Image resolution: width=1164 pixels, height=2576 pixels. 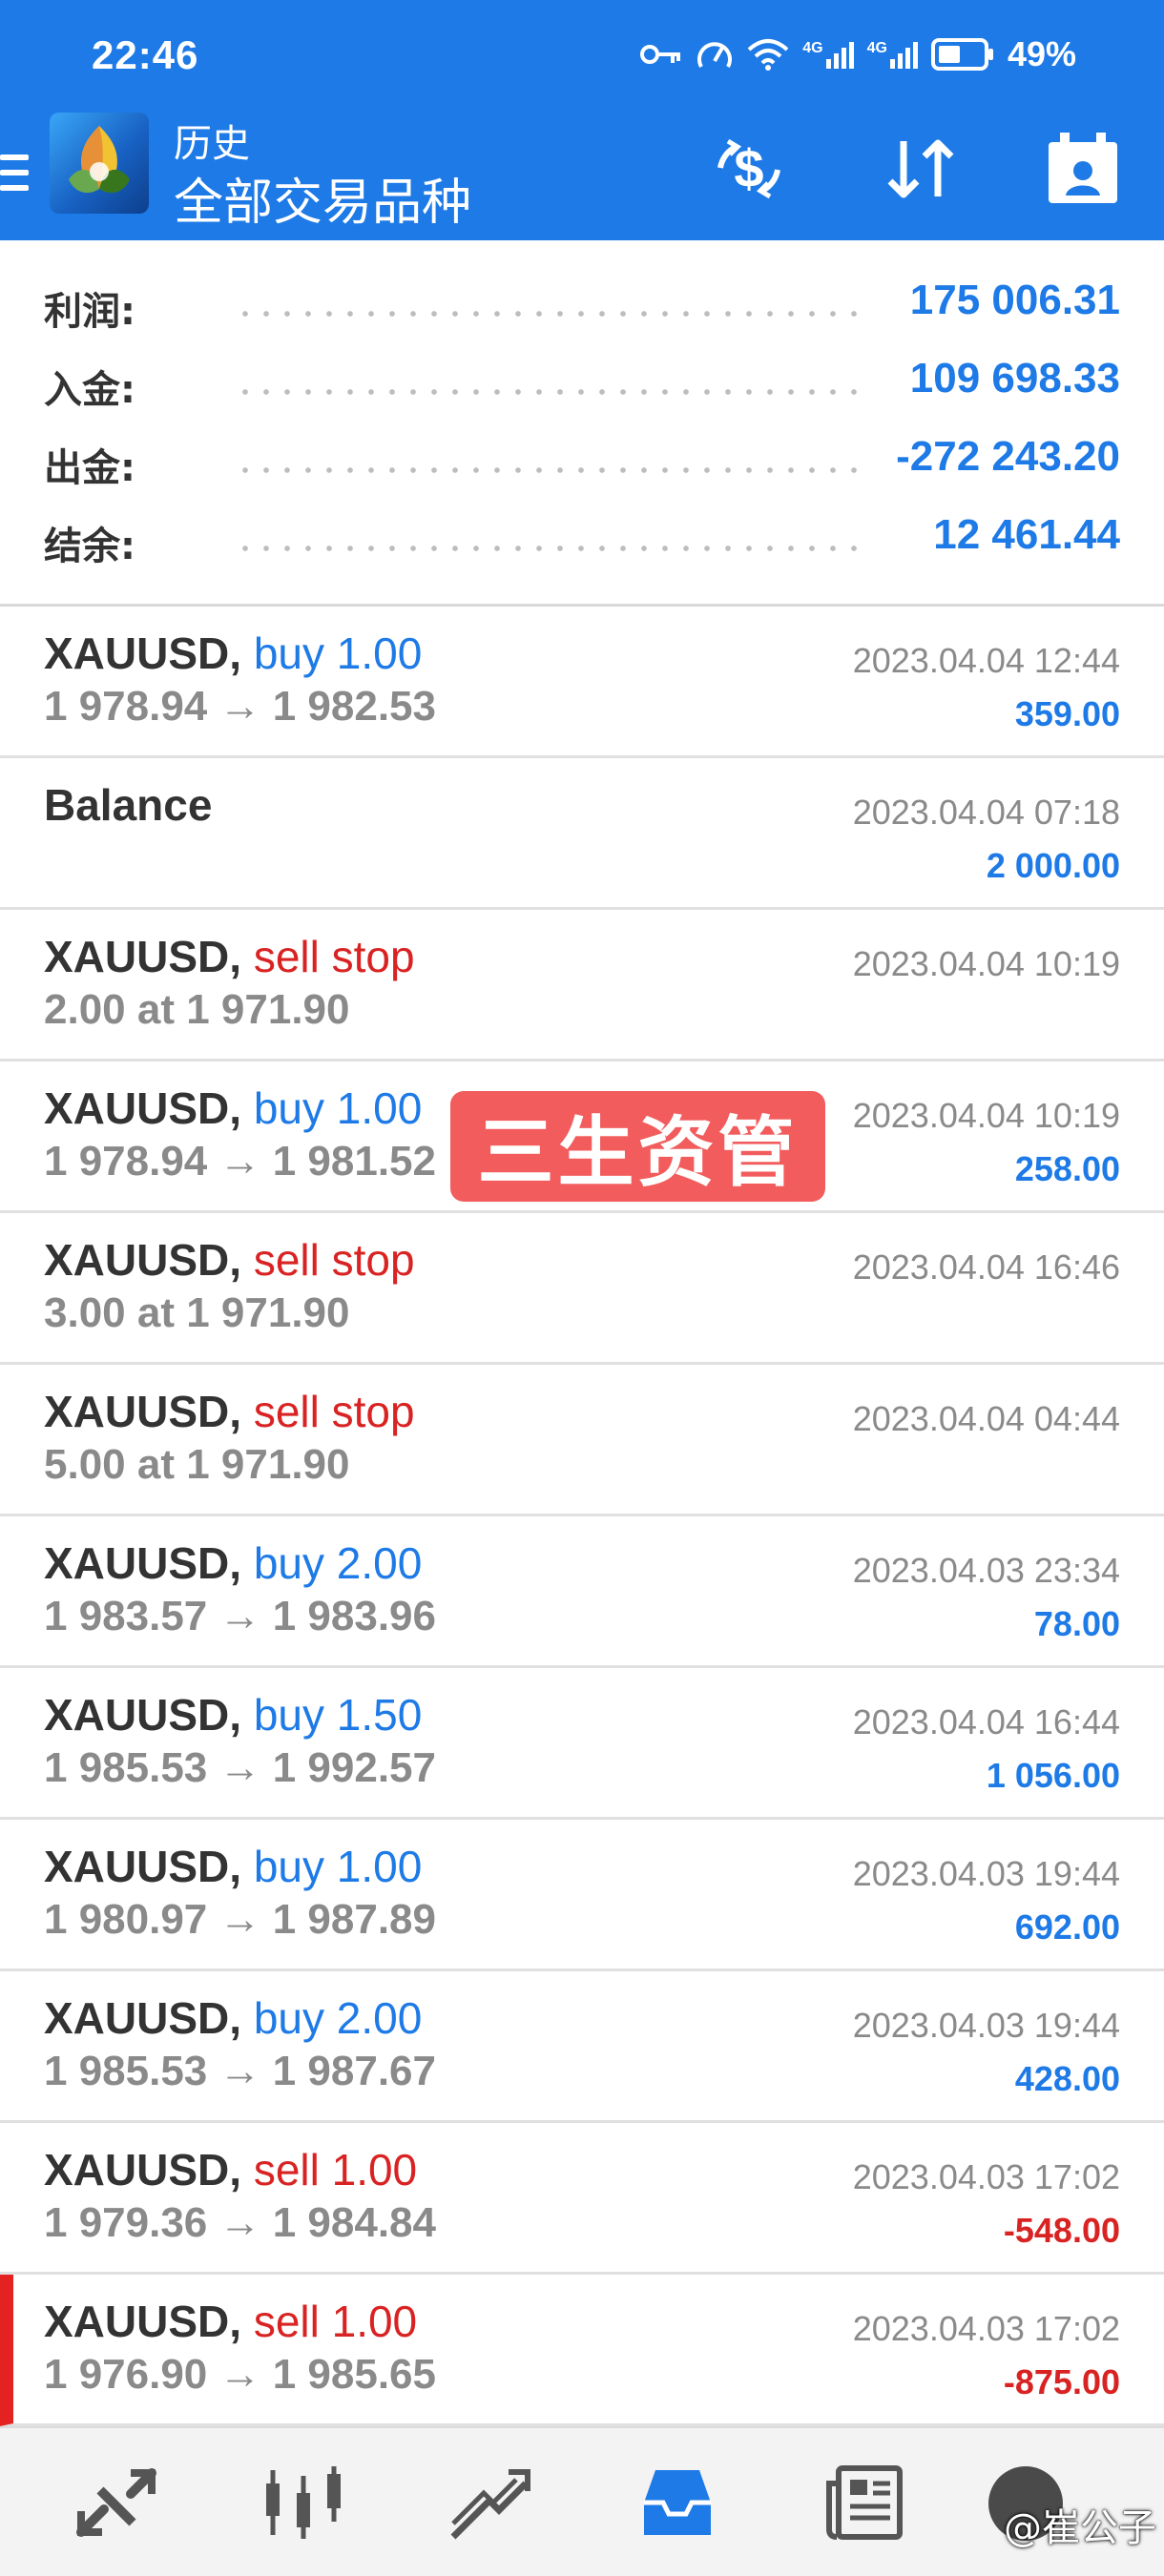 I want to click on summary-label: 利润:, so click(x=90, y=312).